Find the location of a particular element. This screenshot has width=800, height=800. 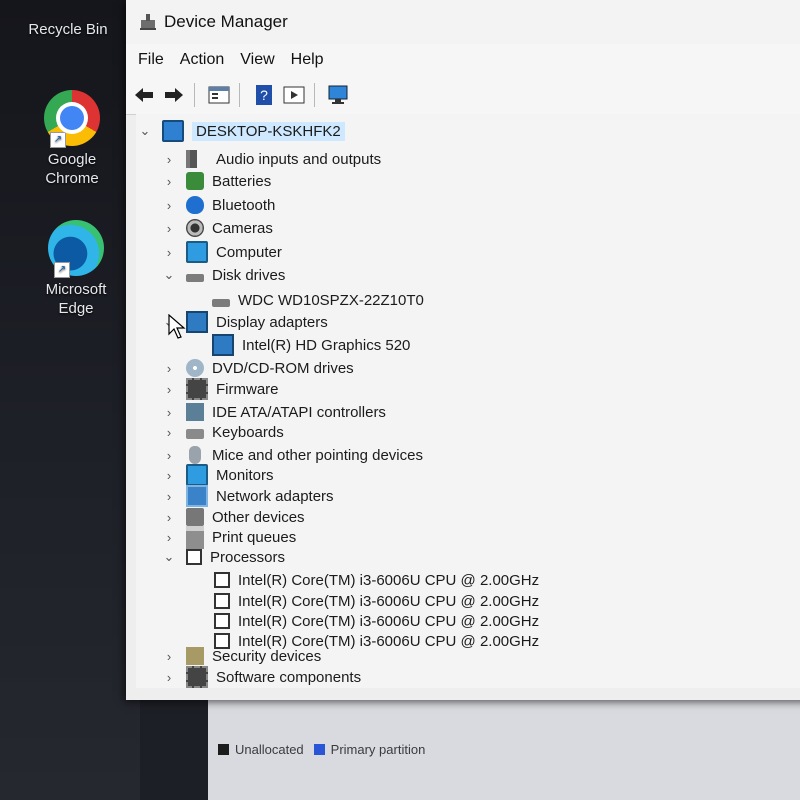

battery-icon is located at coordinates (195, 181).